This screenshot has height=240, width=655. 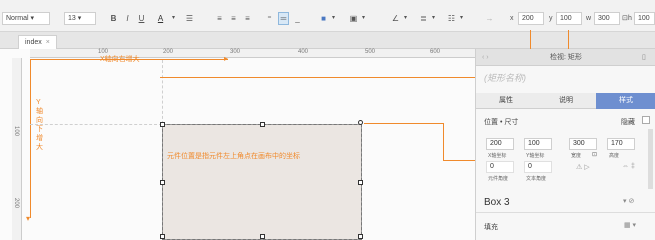 What do you see at coordinates (498, 179) in the screenshot?
I see `rotation-caption: 元件角度` at bounding box center [498, 179].